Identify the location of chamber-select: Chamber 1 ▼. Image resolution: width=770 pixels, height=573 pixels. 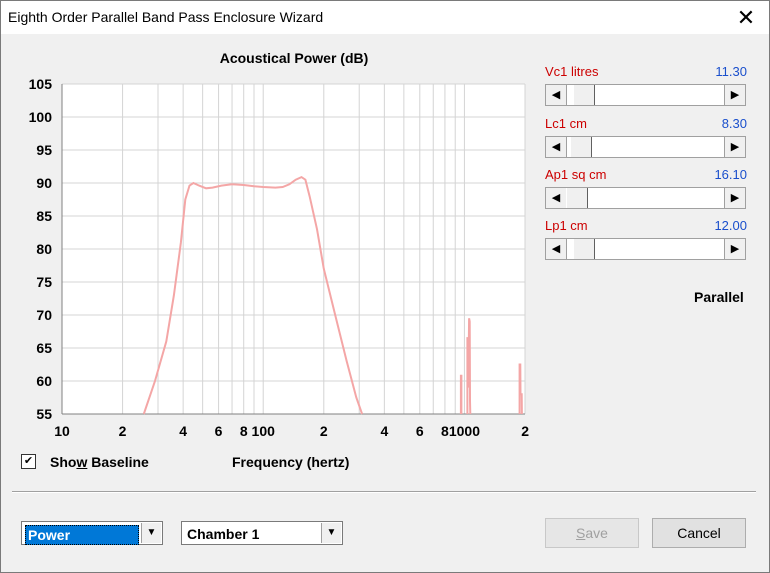
(262, 533).